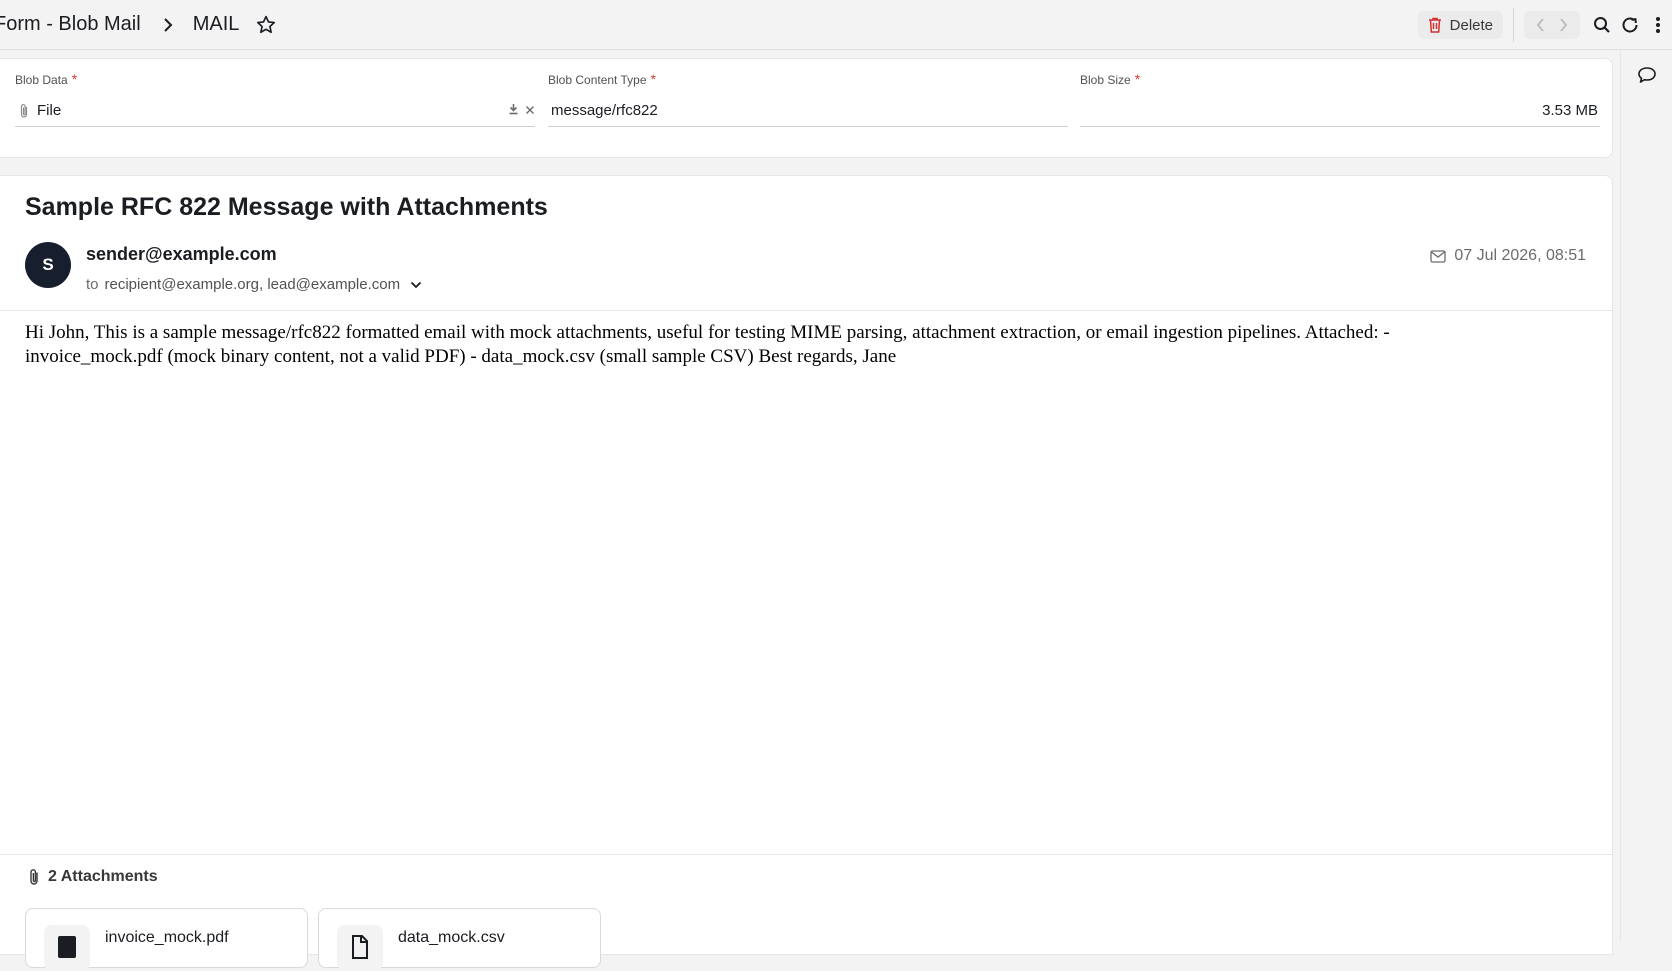  Describe the element at coordinates (416, 285) in the screenshot. I see `chevron-down-icon` at that location.